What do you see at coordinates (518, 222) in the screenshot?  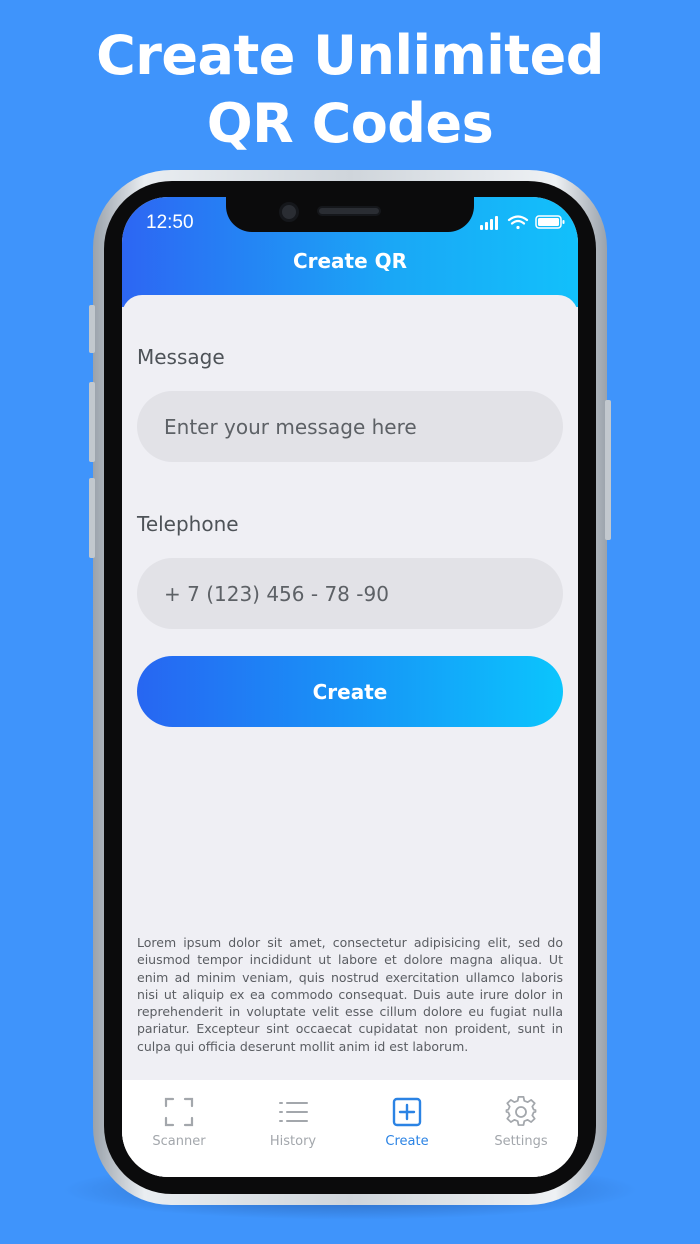 I see `wifi-icon` at bounding box center [518, 222].